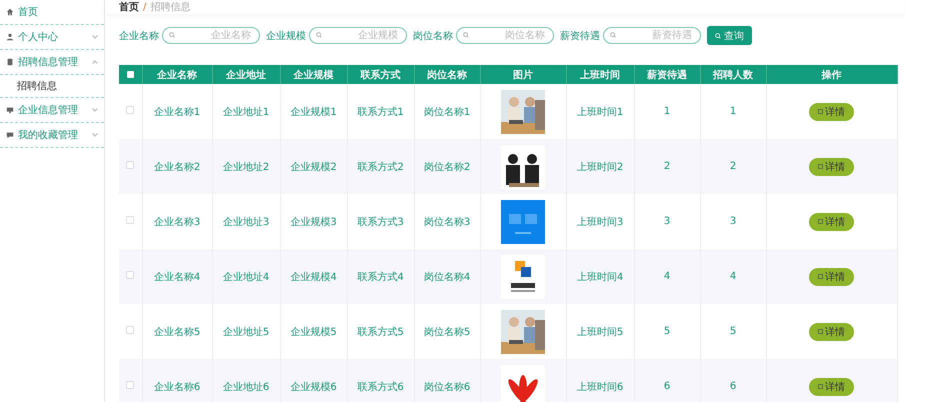 The height and width of the screenshot is (402, 930). What do you see at coordinates (246, 74) in the screenshot?
I see `column-header: 企业地址` at bounding box center [246, 74].